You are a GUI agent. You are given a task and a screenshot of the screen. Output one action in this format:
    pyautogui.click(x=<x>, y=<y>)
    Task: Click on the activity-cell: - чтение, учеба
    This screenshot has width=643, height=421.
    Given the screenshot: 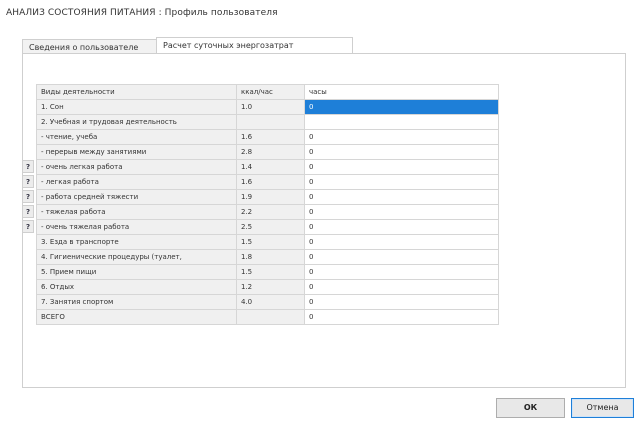 What is the action you would take?
    pyautogui.click(x=136, y=137)
    